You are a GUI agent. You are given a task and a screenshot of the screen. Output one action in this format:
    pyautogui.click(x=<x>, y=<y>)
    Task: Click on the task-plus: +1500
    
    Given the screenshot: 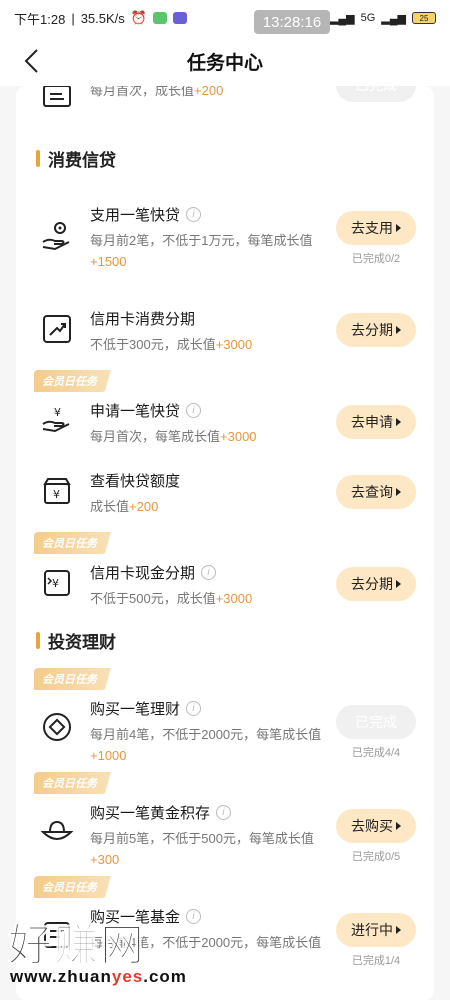 What is the action you would take?
    pyautogui.click(x=108, y=261)
    